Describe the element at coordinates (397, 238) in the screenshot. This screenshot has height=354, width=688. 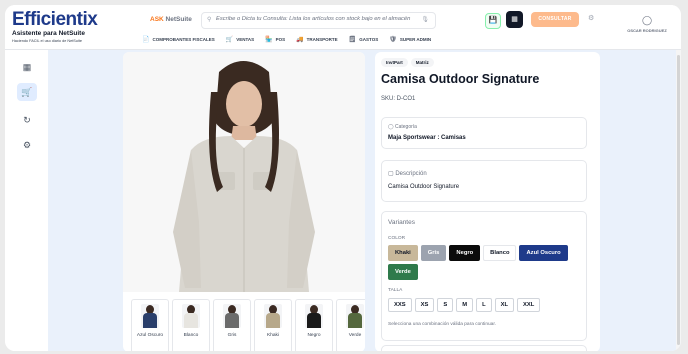
I see `color-label: COLOR` at that location.